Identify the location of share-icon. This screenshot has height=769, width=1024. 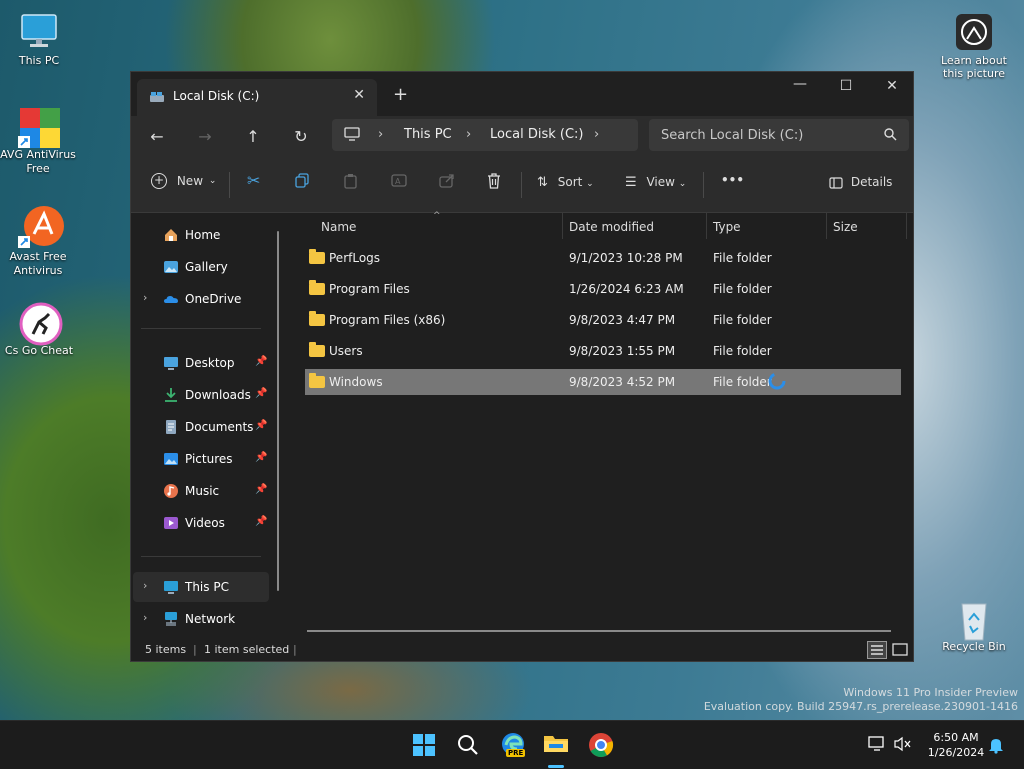
(447, 182).